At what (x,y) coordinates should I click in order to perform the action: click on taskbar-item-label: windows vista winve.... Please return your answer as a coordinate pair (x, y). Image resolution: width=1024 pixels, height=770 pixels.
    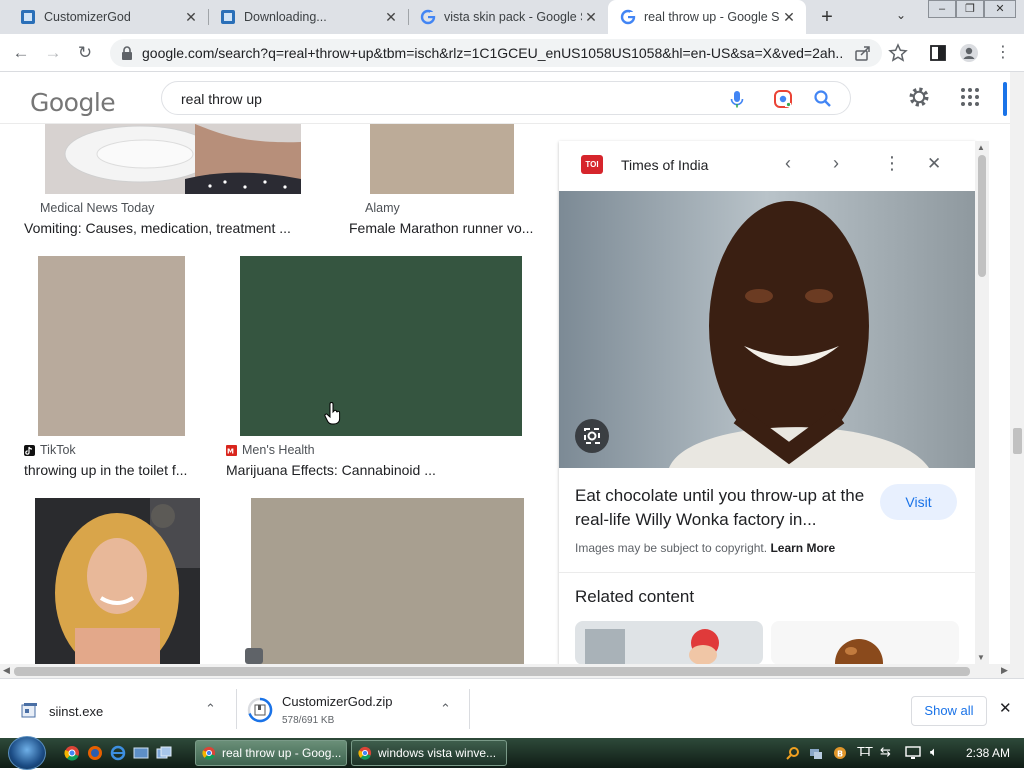
    Looking at the image, I should click on (437, 753).